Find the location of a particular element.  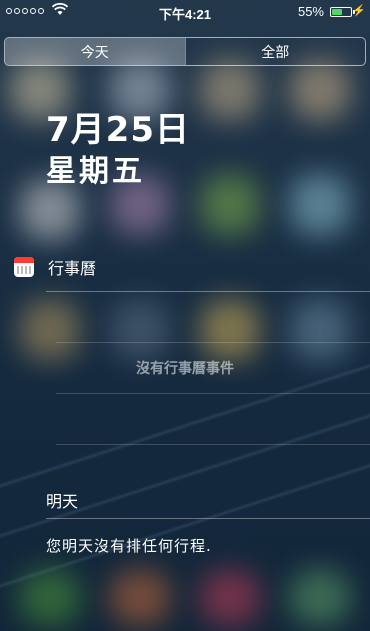

status-bar: 下午4:21 55% ⚡ is located at coordinates (185, 12).